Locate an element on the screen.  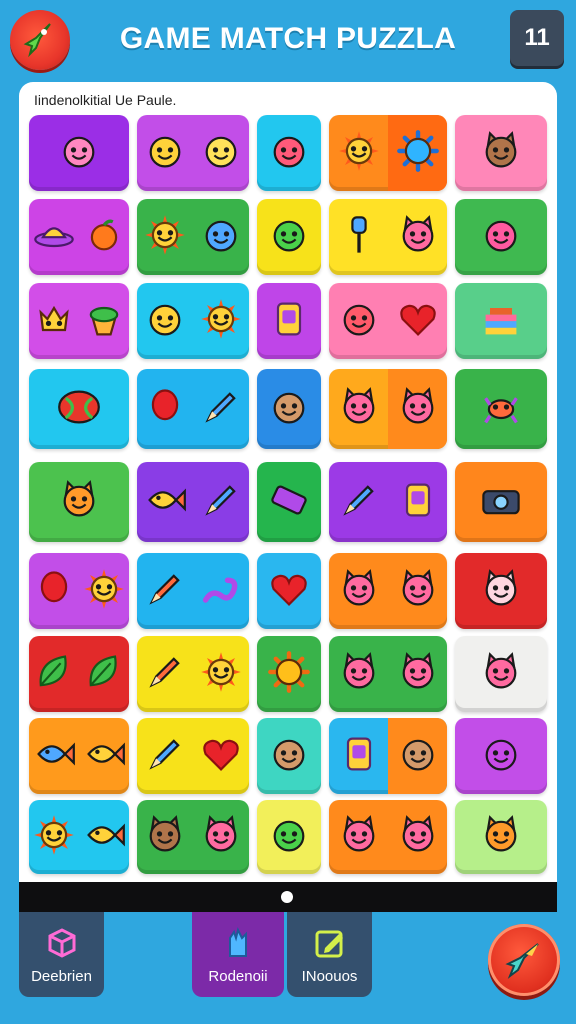
glove-icon is located at coordinates (238, 942).